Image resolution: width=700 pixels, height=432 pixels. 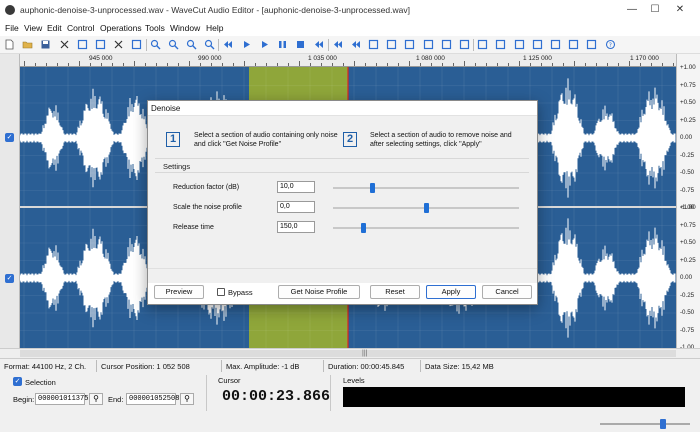 What do you see at coordinates (173, 44) in the screenshot?
I see `zoom-out-icon` at bounding box center [173, 44].